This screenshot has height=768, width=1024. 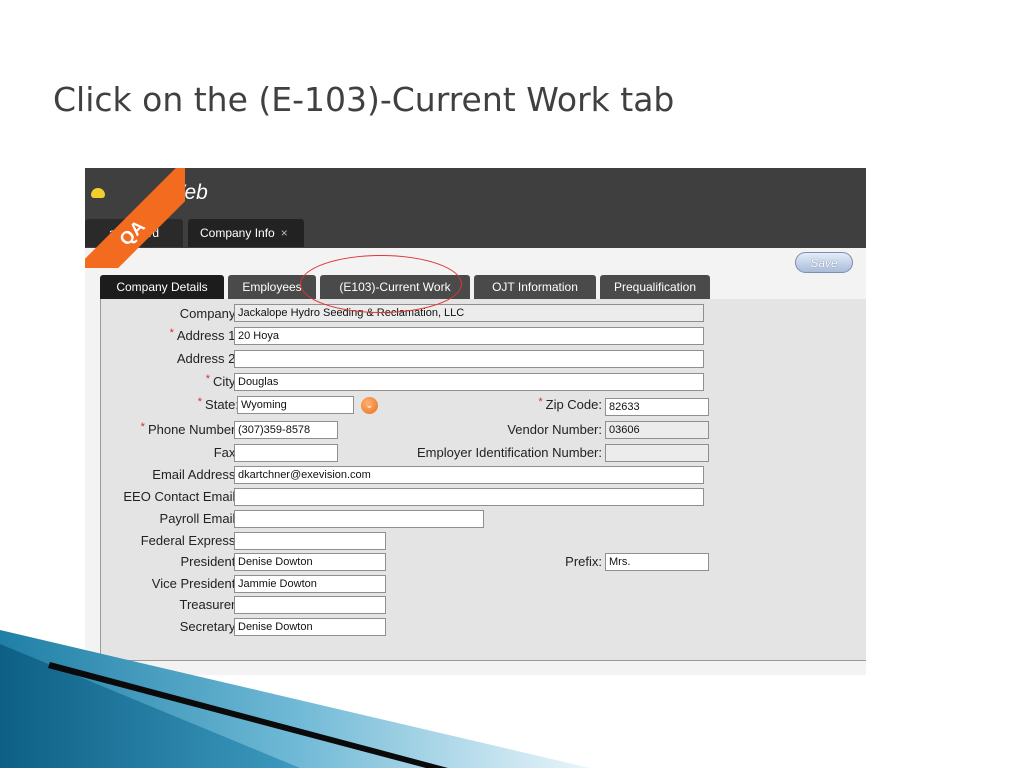 What do you see at coordinates (186, 192) in the screenshot?
I see `app-name: Web` at bounding box center [186, 192].